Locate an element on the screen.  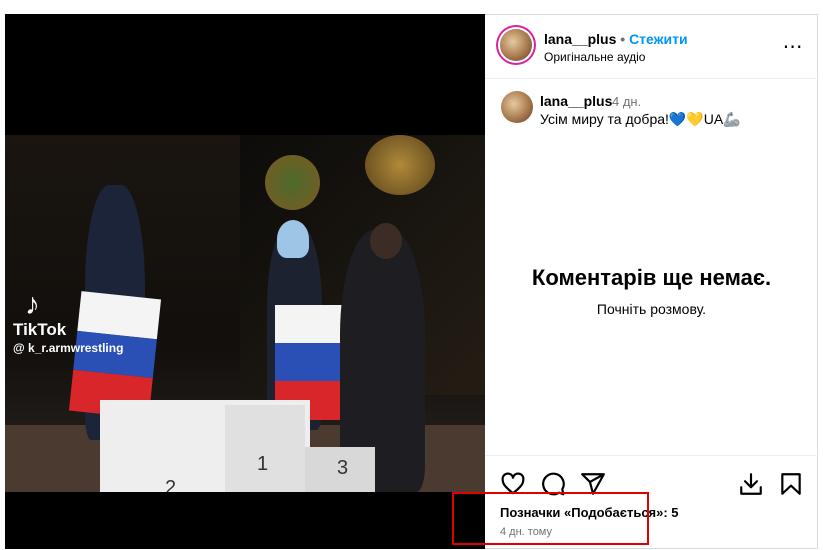
event-emblem is located at coordinates (400, 165).